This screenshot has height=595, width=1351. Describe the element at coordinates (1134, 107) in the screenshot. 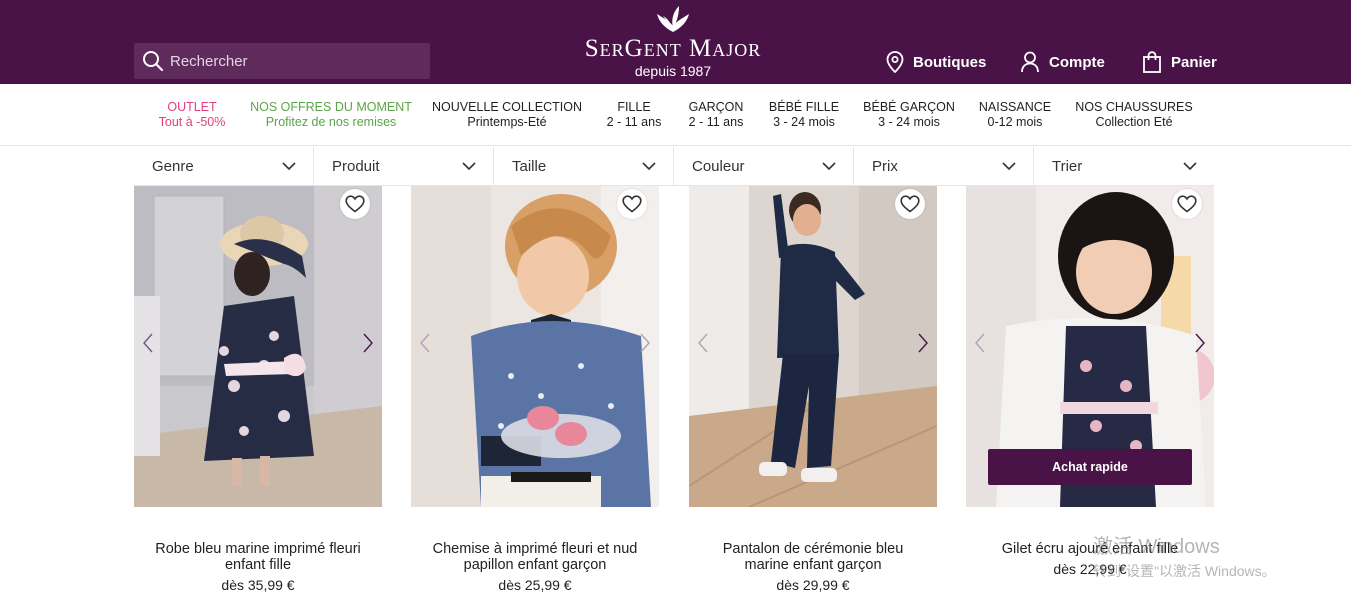

I see `category-title: NOS CHAUSSURES` at that location.